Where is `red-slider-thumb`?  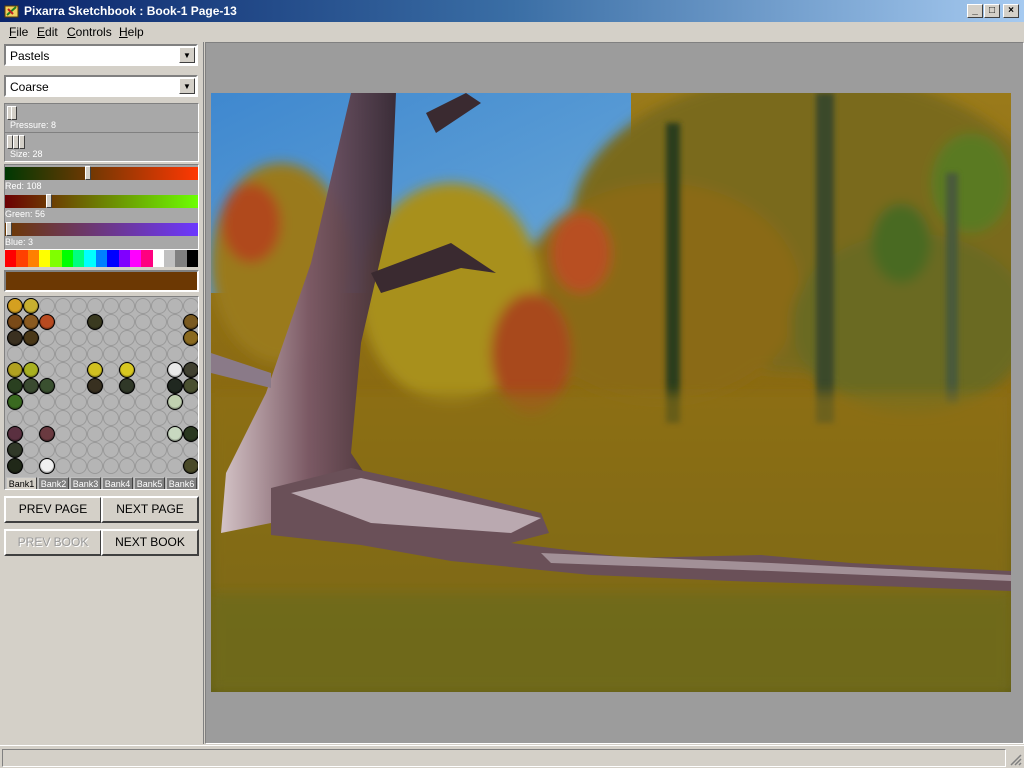 red-slider-thumb is located at coordinates (88, 173).